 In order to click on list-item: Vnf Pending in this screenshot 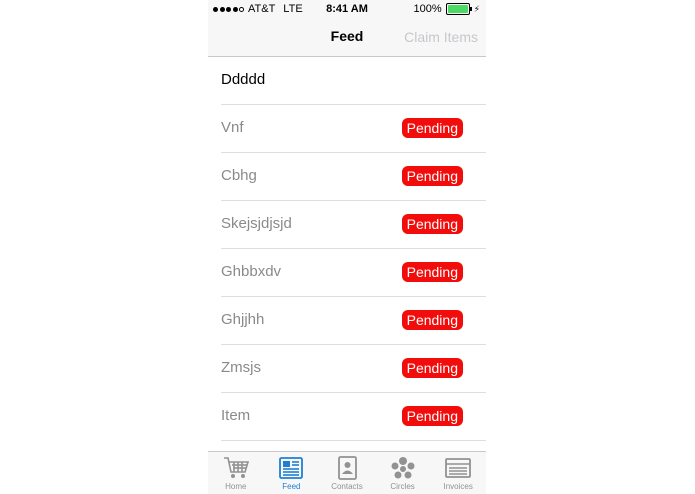, I will do `click(353, 129)`.